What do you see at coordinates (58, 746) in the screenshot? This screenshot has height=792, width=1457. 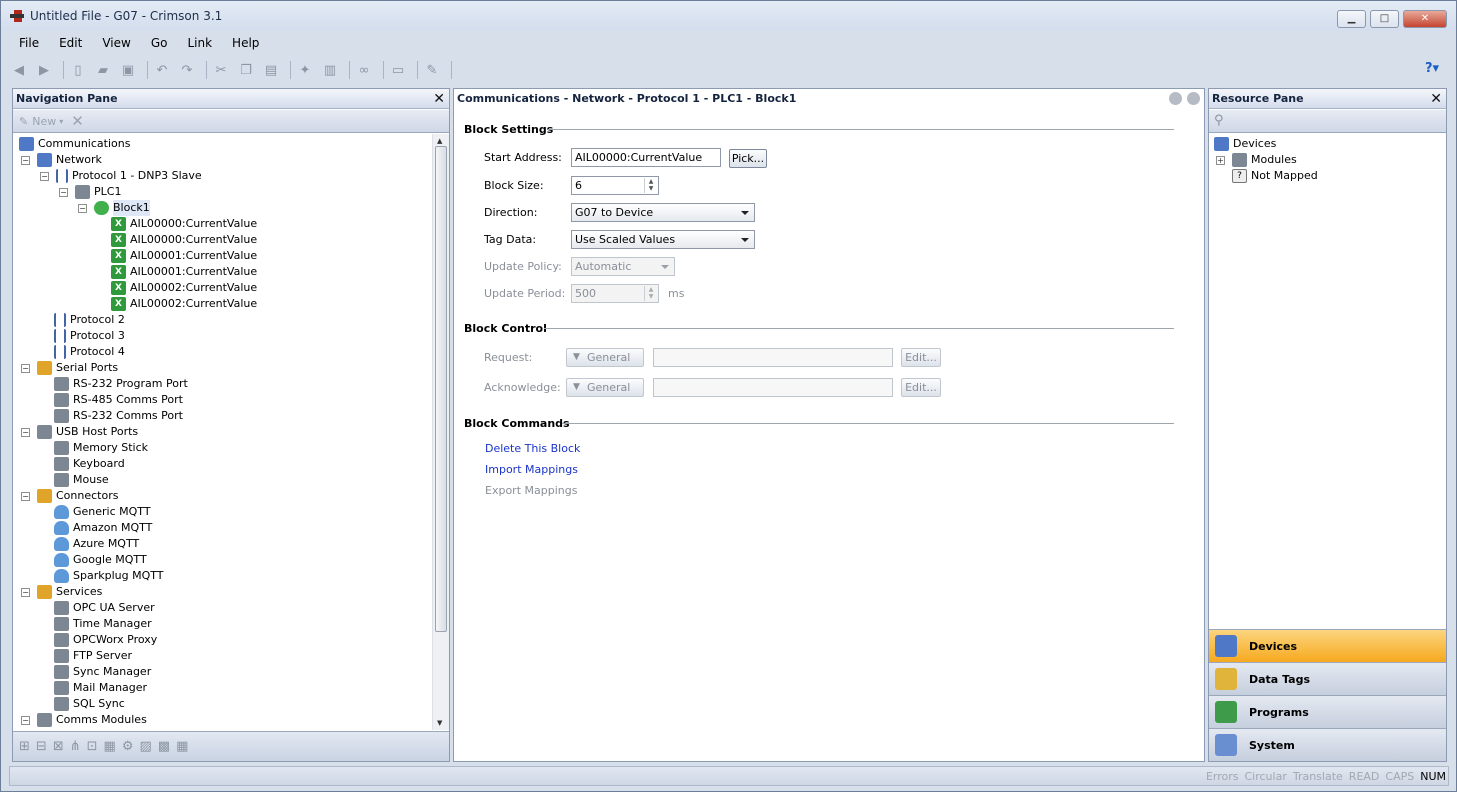 I see `programs-category-icon: ⊠` at bounding box center [58, 746].